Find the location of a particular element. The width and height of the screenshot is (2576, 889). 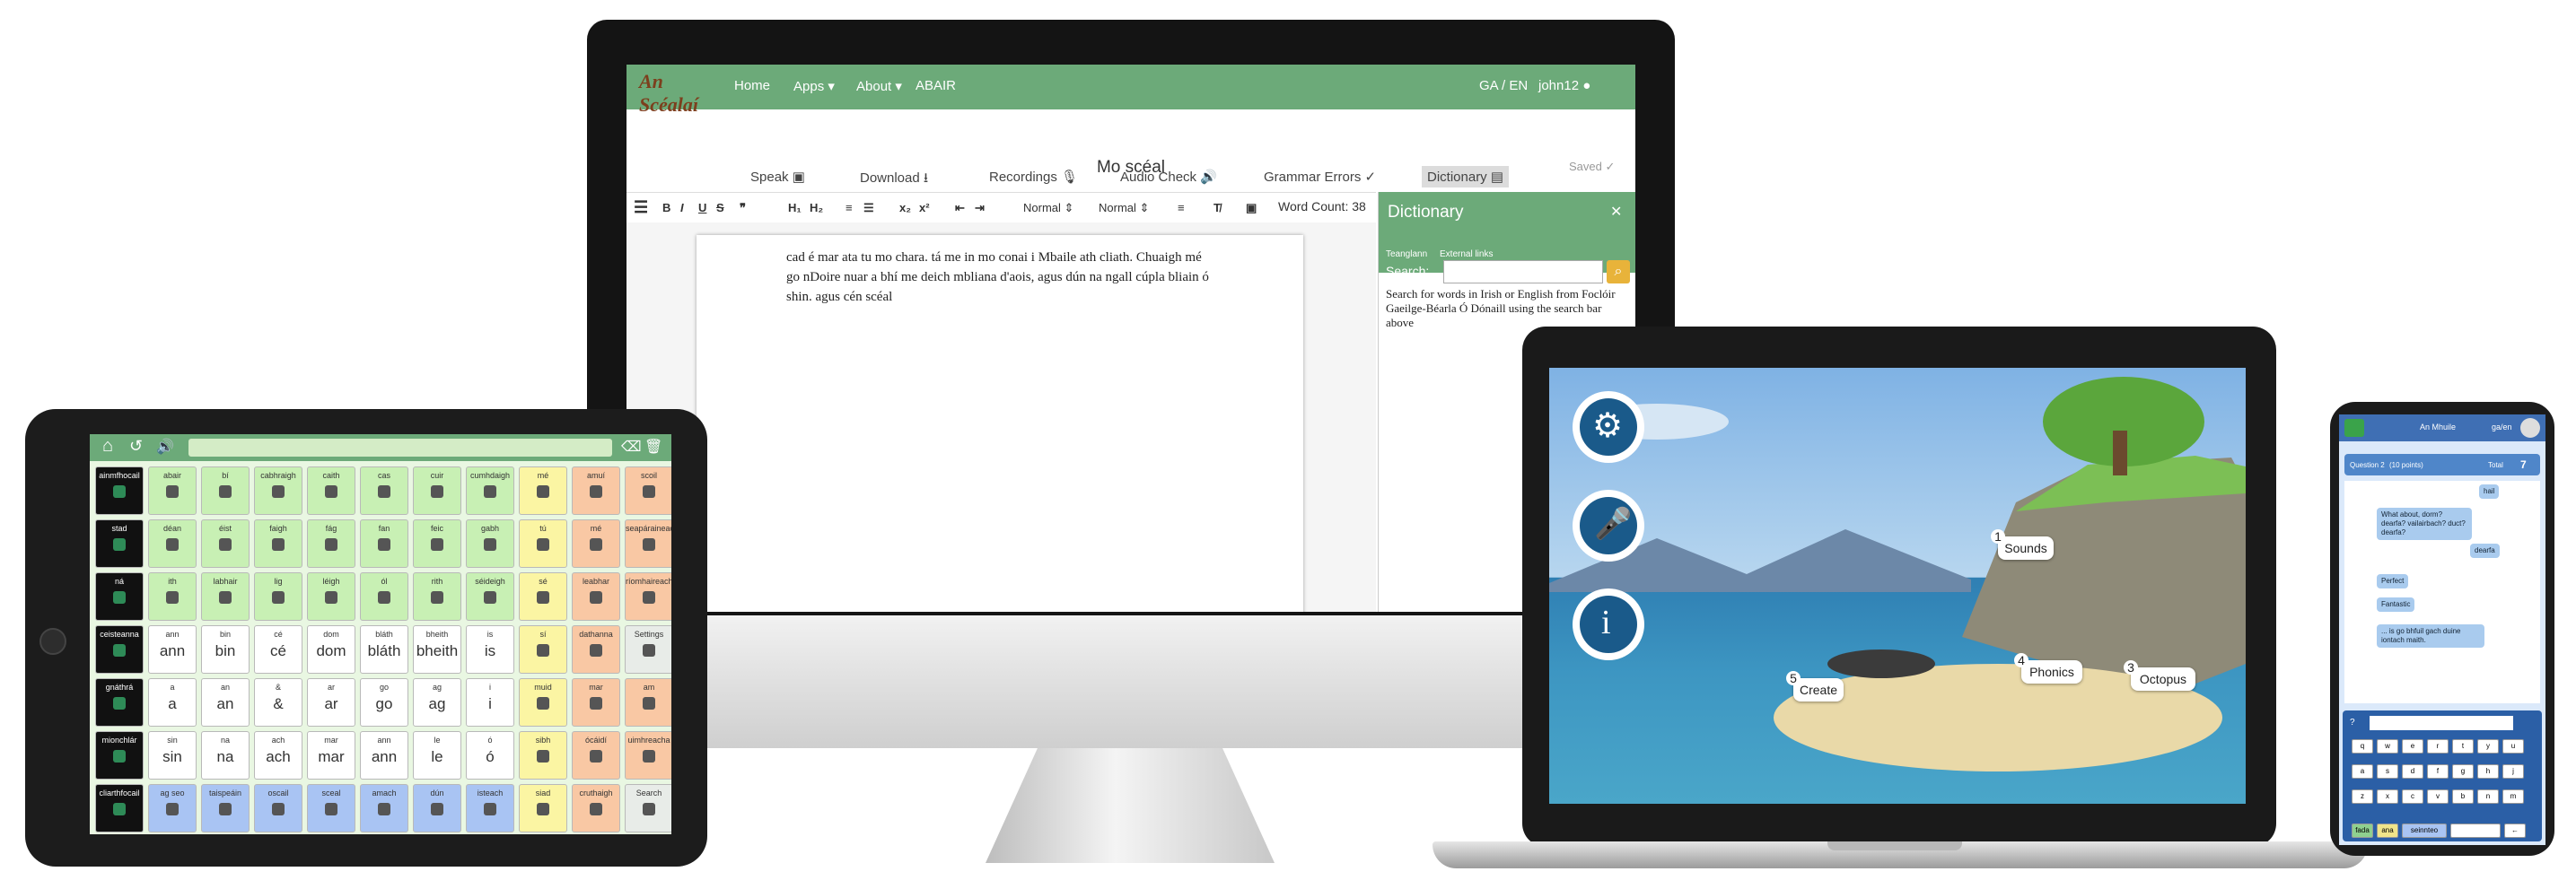

aac-cell: bí is located at coordinates (225, 490).